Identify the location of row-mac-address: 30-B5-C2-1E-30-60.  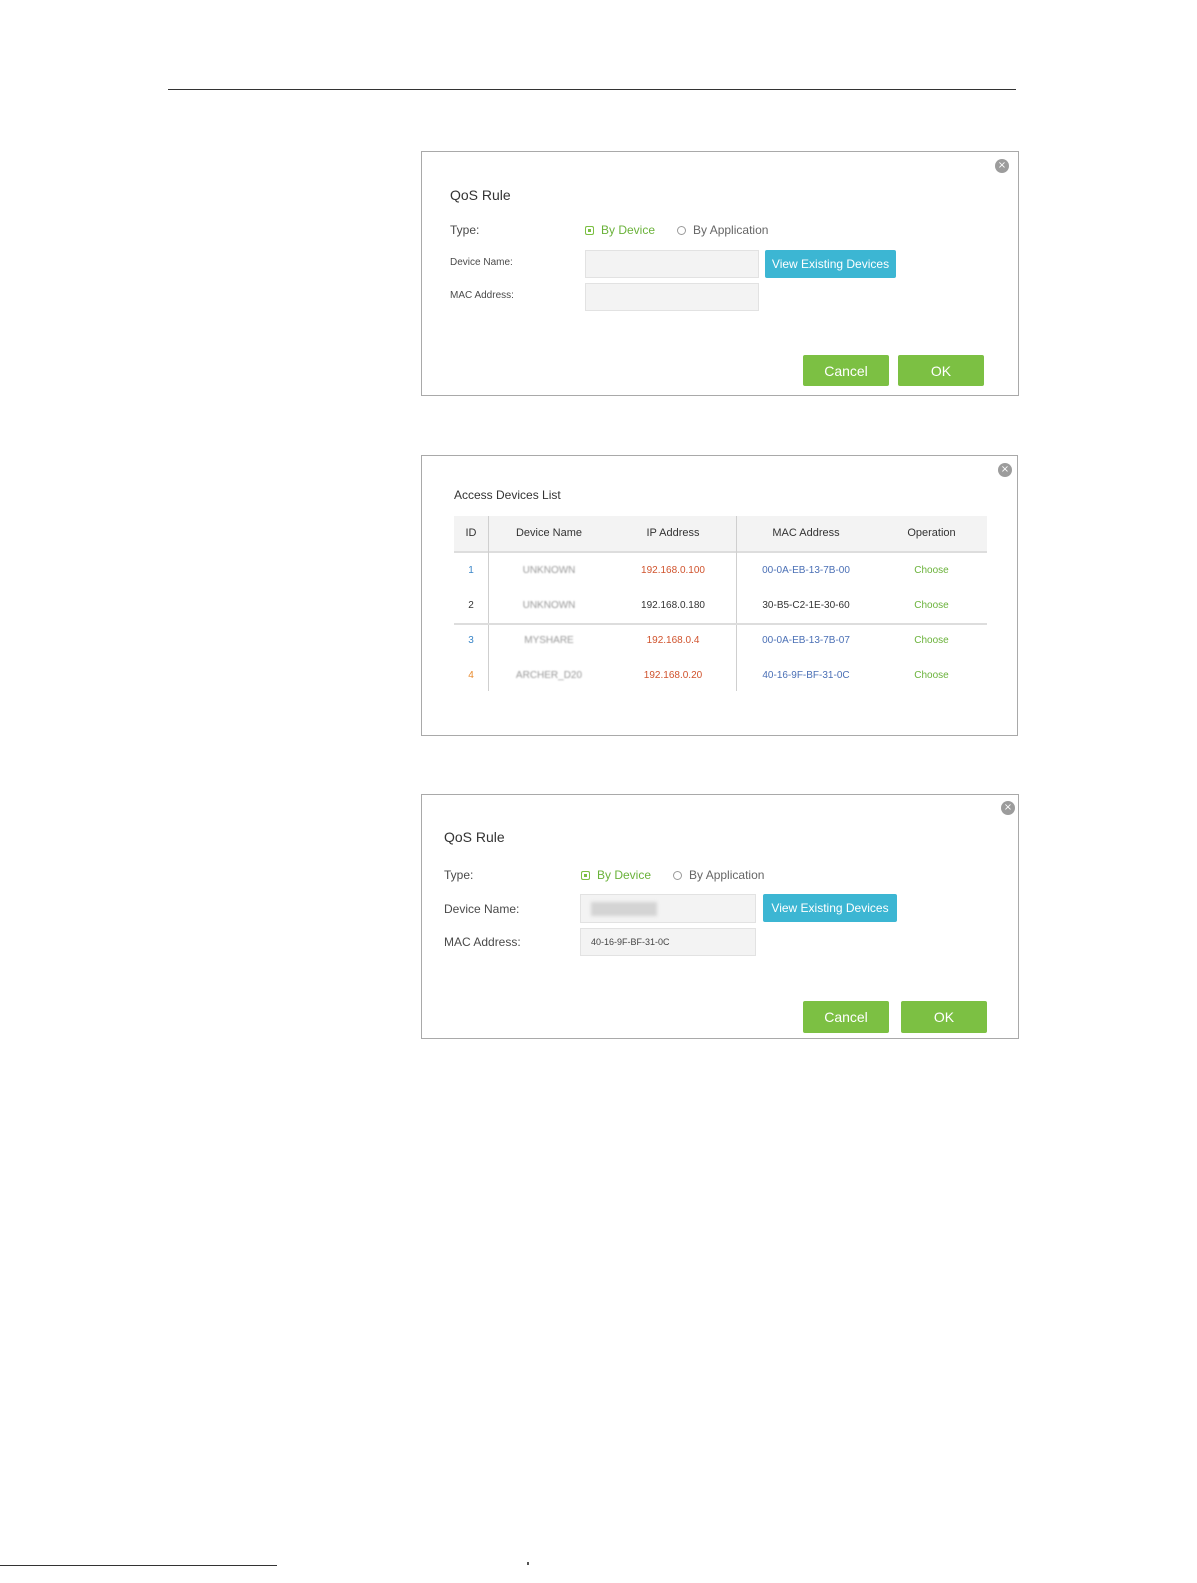
(806, 605).